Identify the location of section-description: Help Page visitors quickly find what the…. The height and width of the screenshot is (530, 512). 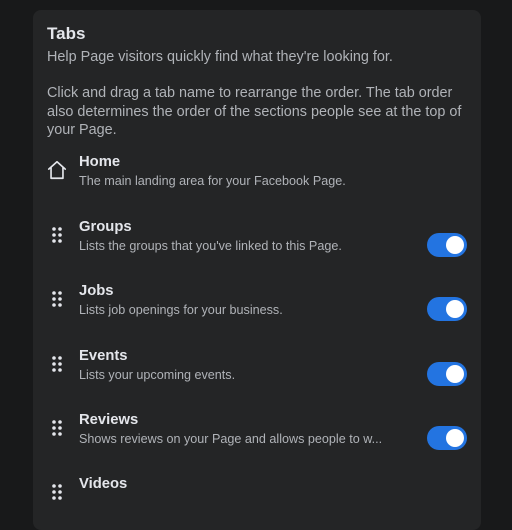
(220, 57).